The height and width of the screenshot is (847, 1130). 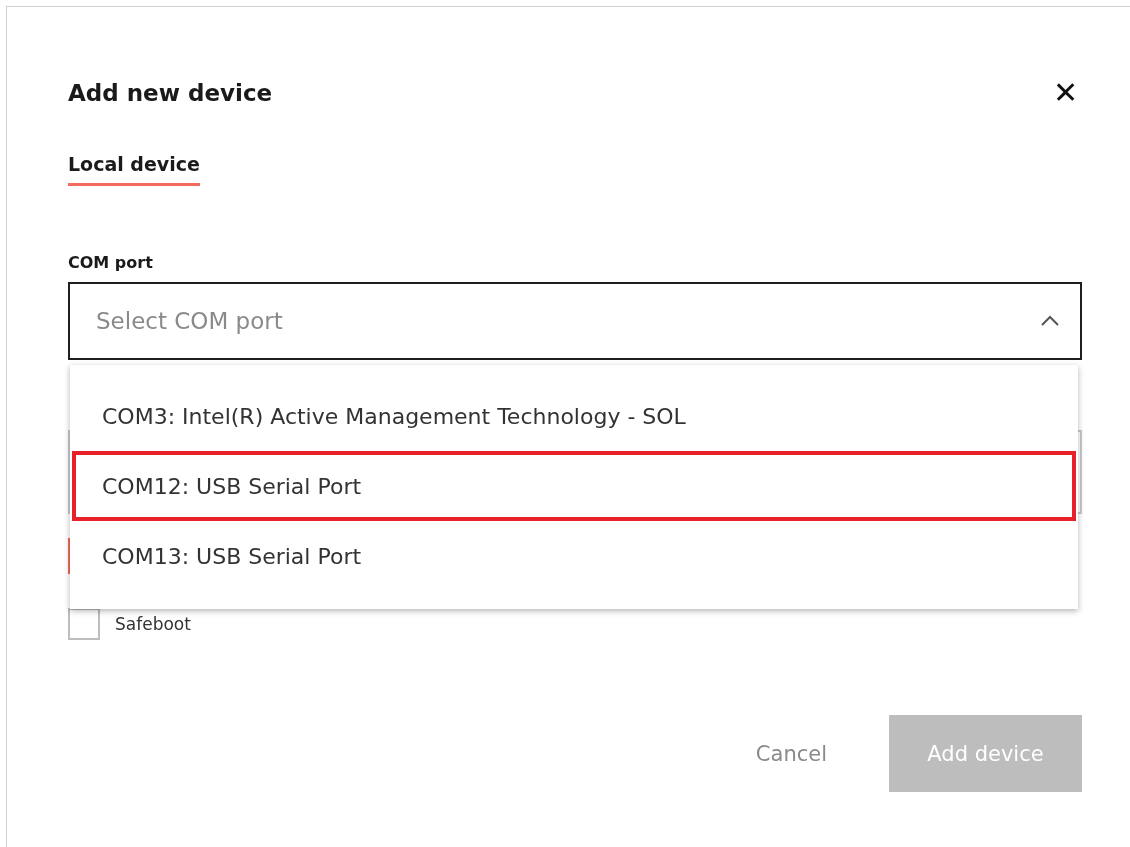 What do you see at coordinates (574, 486) in the screenshot?
I see `dropdown-option: COM12: USB Serial Port` at bounding box center [574, 486].